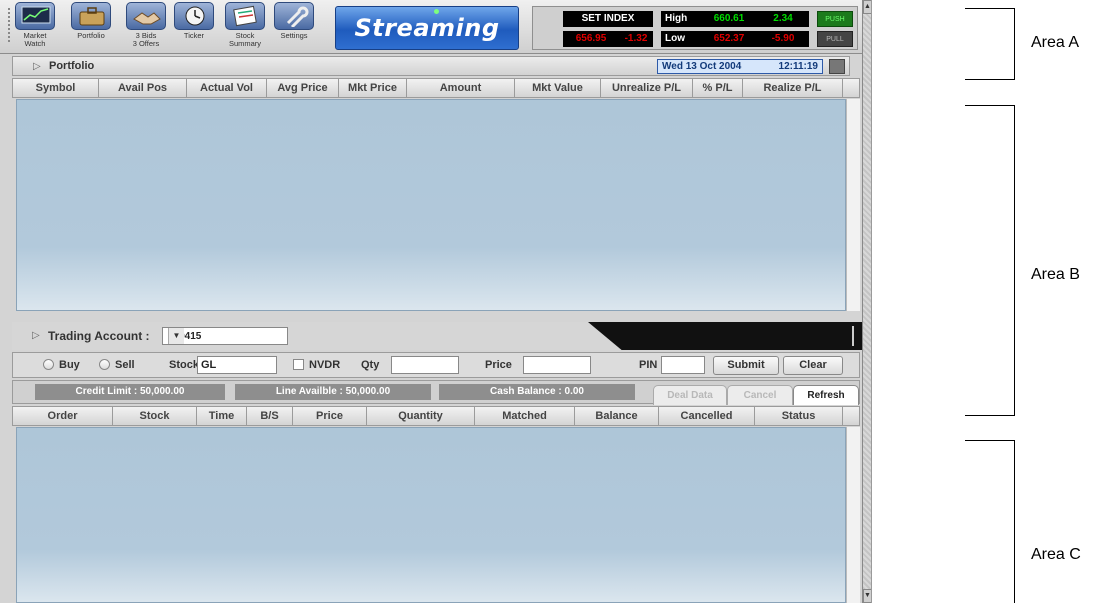  Describe the element at coordinates (683, 365) in the screenshot. I see `pin-input` at that location.